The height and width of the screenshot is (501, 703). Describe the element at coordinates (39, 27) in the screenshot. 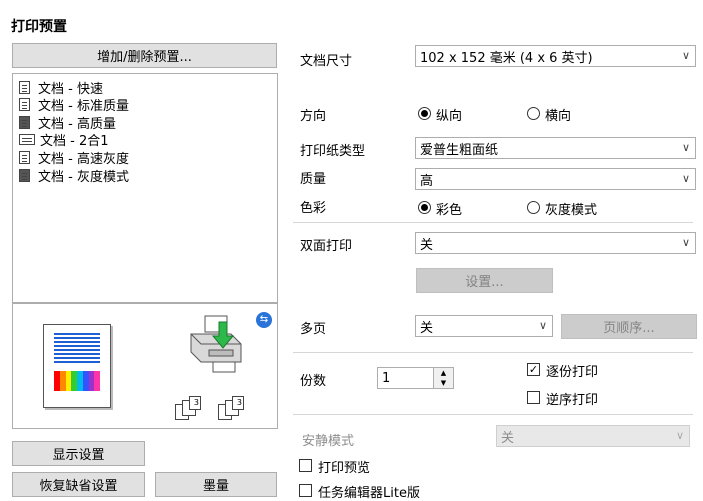

I see `page-title: 打印预置` at that location.